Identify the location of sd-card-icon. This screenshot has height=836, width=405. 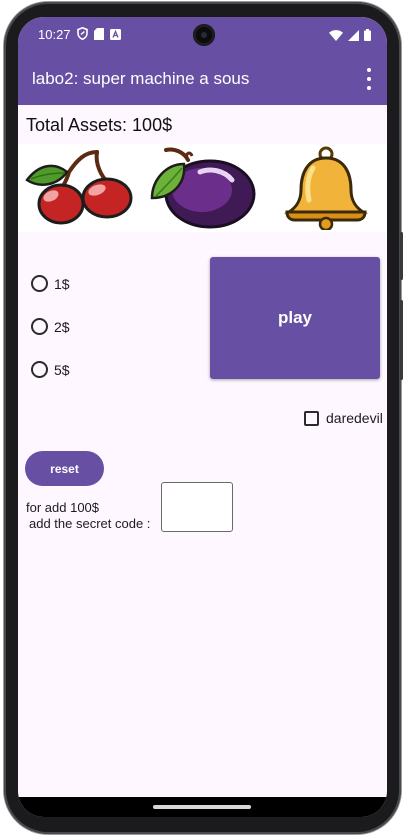
(99, 36).